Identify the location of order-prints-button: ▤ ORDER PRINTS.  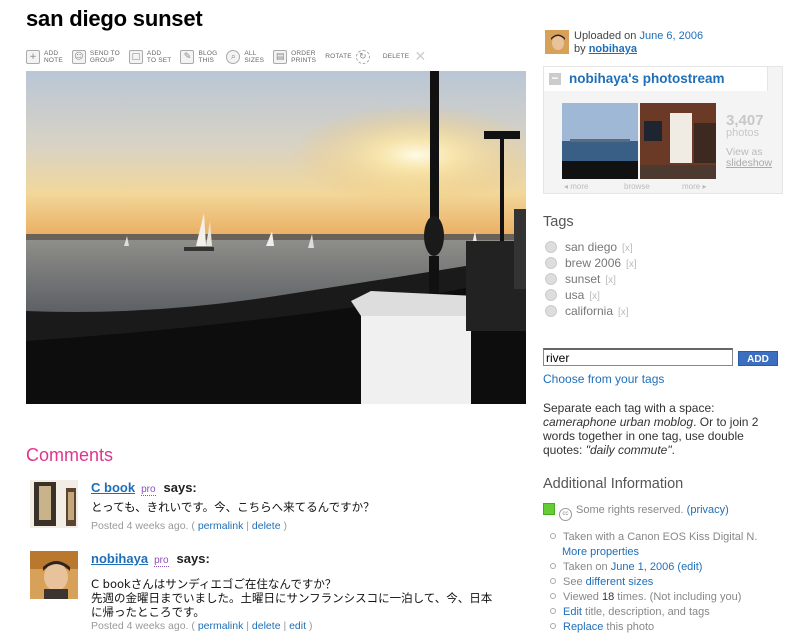
(294, 57).